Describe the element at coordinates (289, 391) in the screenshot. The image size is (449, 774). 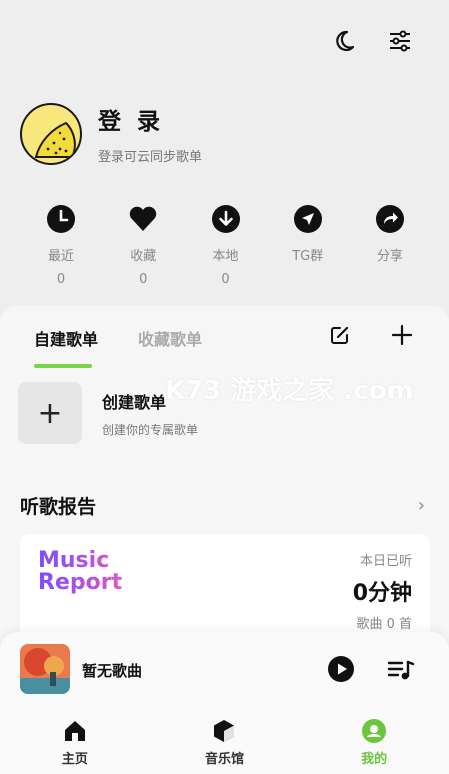
I see `watermark: K73 游戏之家 .com` at that location.